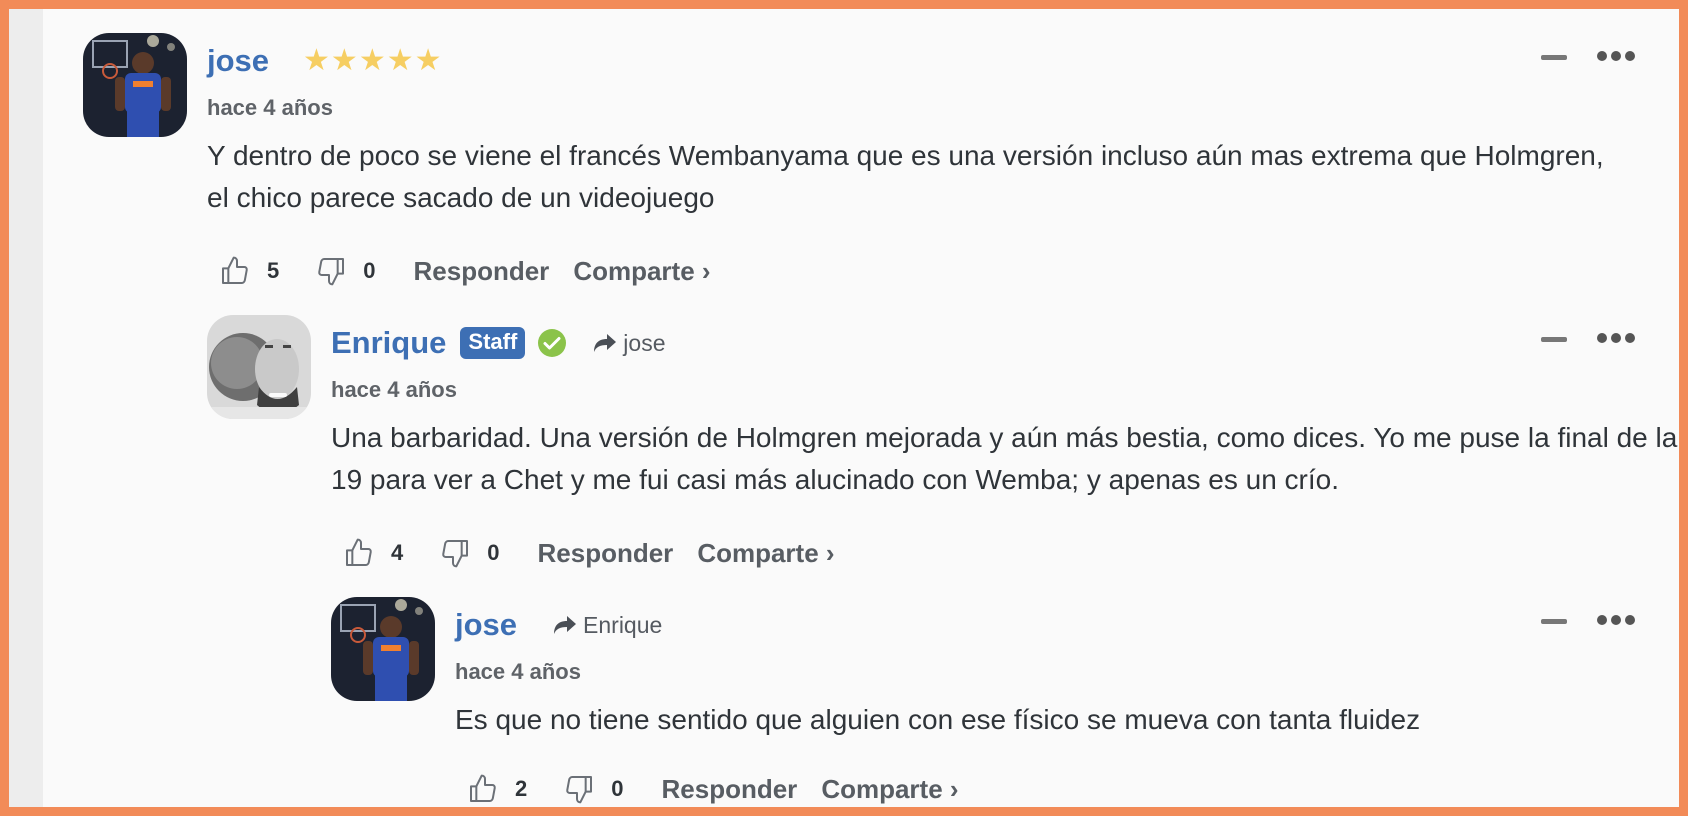  Describe the element at coordinates (493, 343) in the screenshot. I see `staff-badge: Staff` at that location.